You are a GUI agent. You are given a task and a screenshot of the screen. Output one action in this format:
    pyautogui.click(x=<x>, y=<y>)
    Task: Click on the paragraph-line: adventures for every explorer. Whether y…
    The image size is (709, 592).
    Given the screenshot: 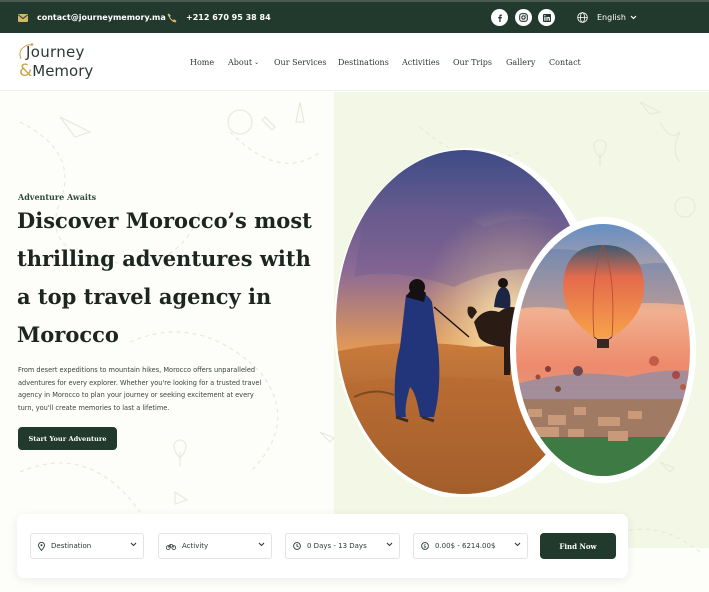 What is the action you would take?
    pyautogui.click(x=140, y=382)
    